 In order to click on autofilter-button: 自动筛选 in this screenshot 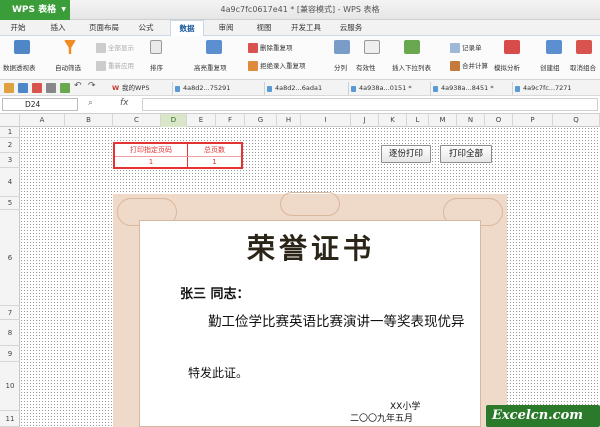, I will do `click(68, 67)`.